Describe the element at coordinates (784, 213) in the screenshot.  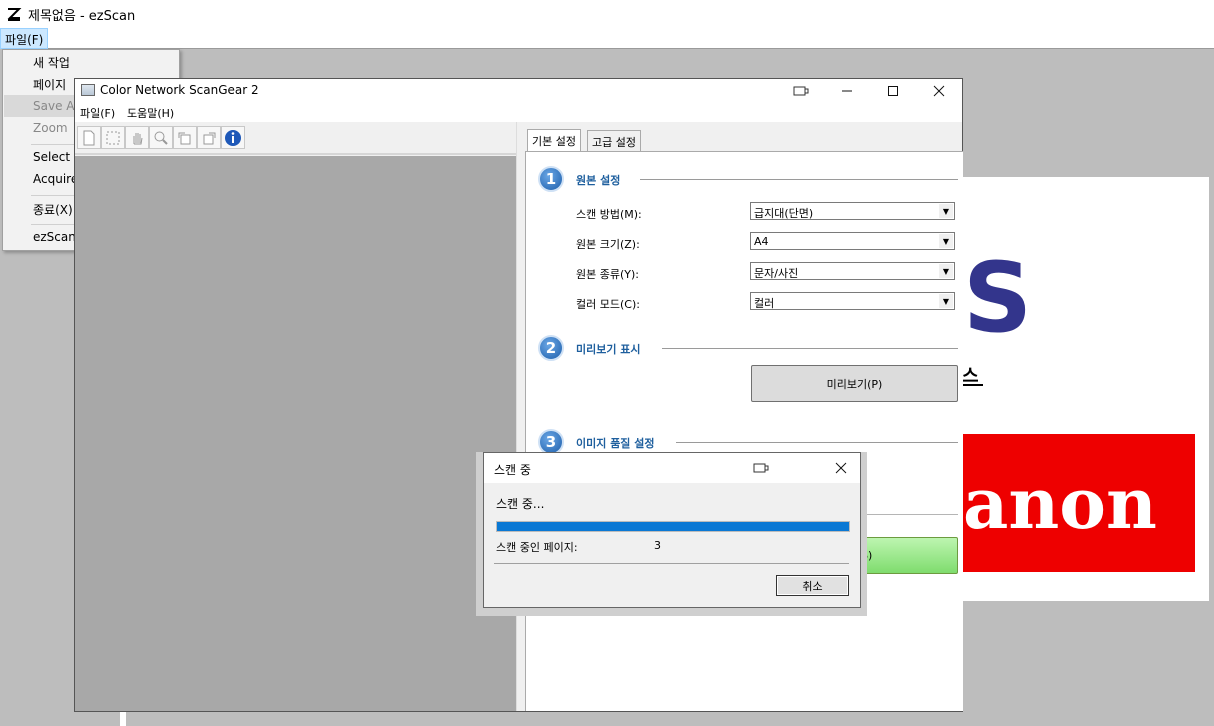
I see `scan-method-value: 급지대(단면)` at that location.